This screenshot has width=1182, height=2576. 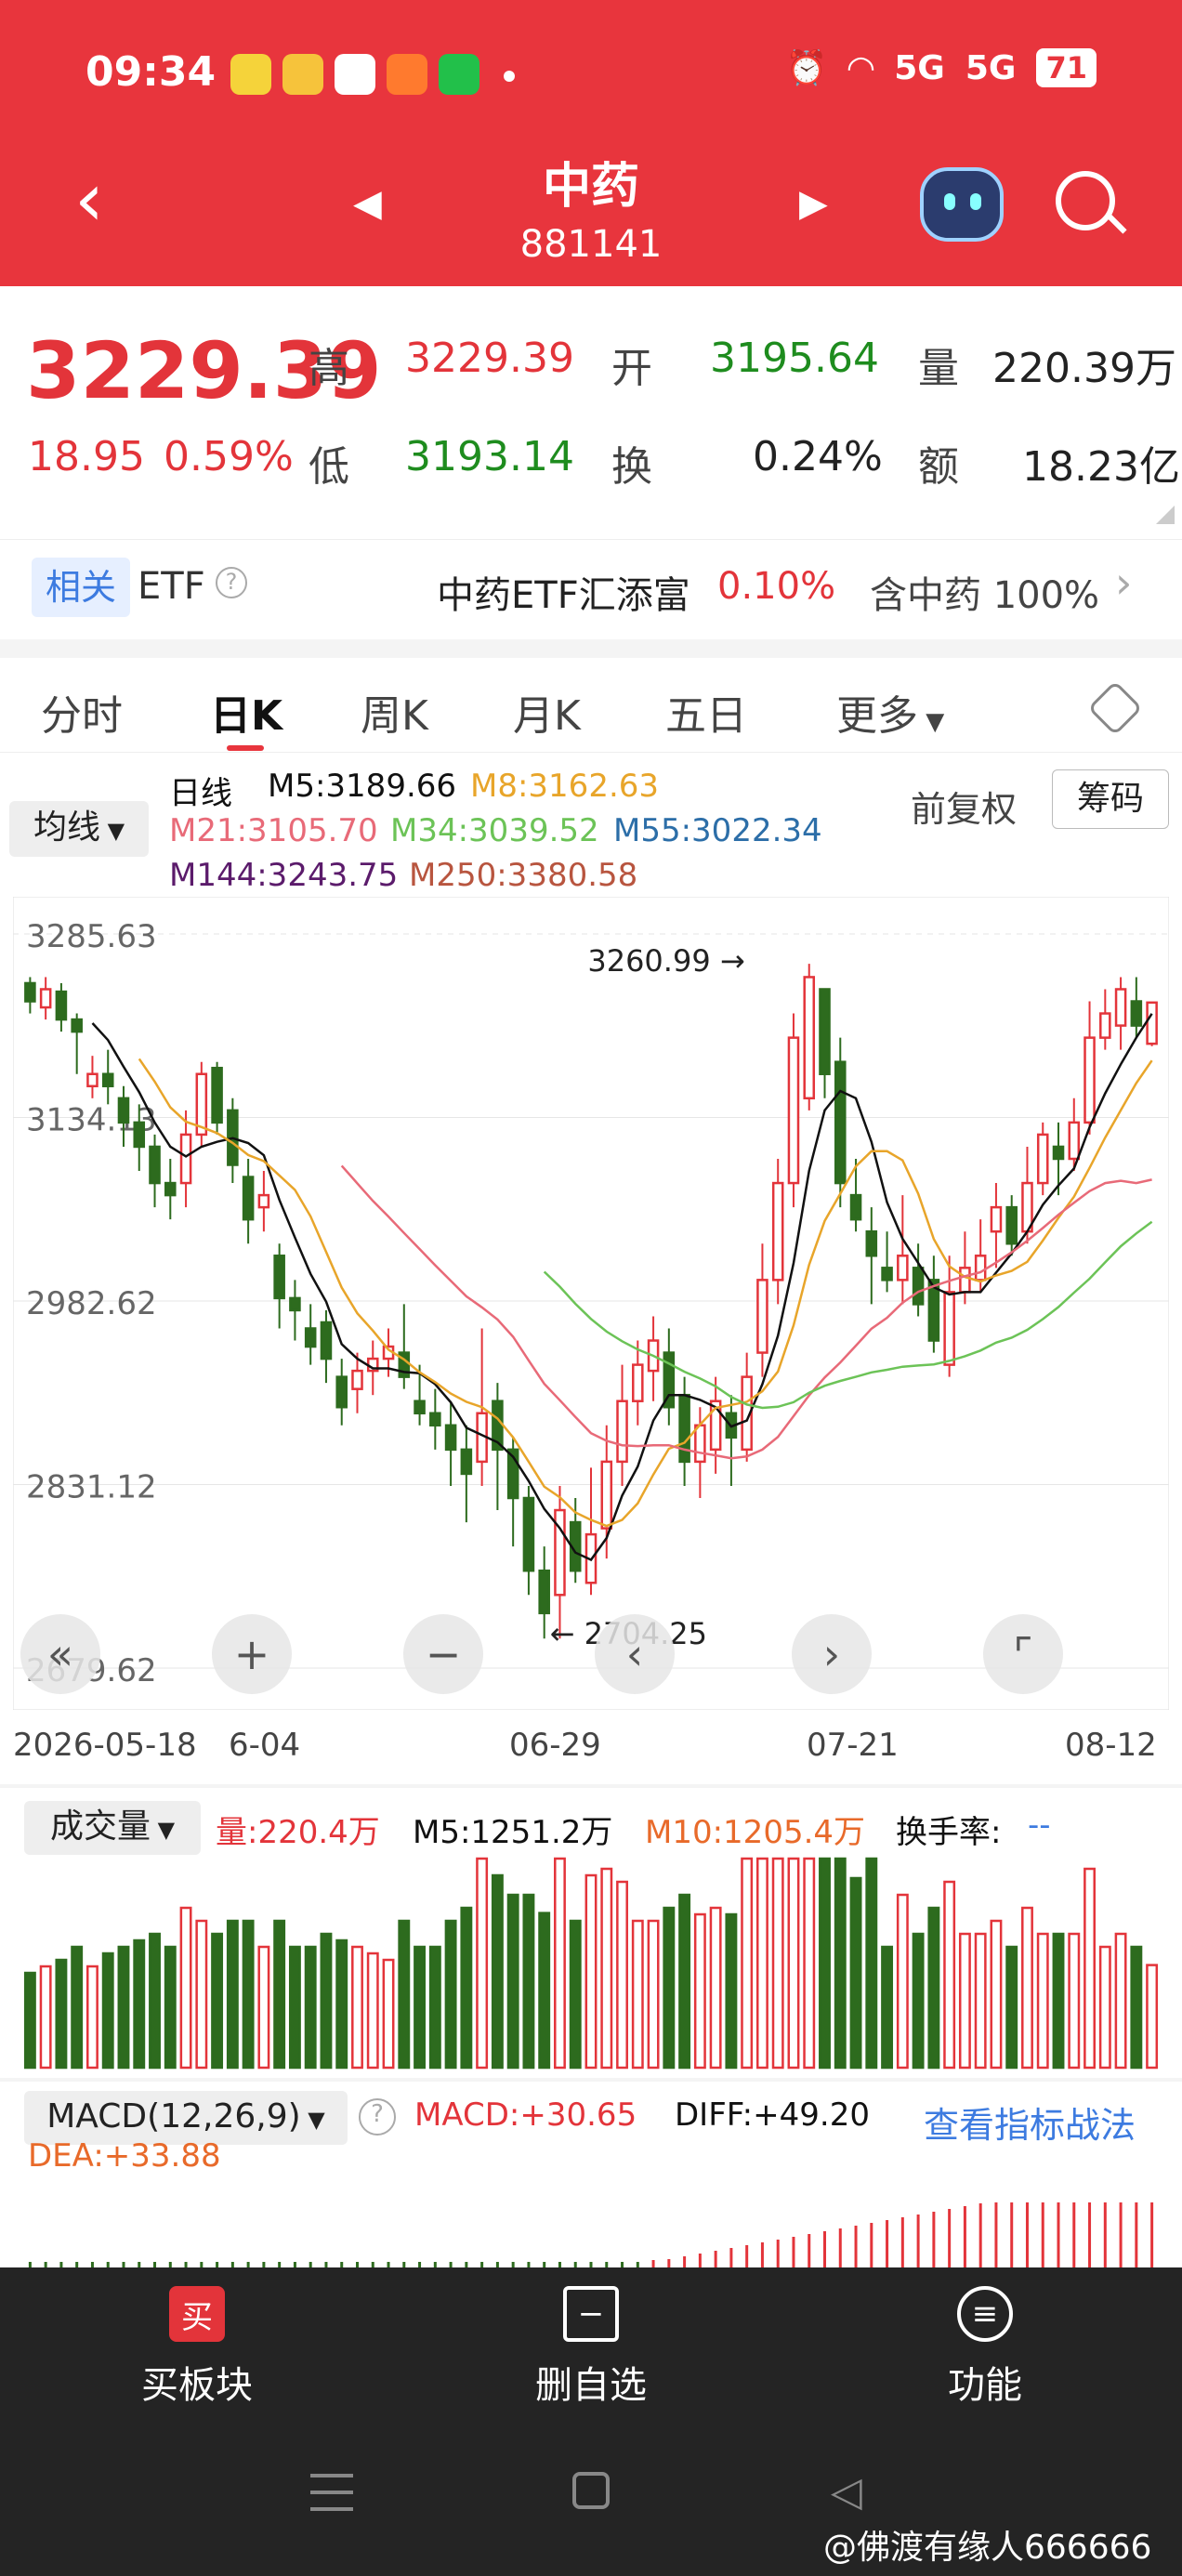 What do you see at coordinates (938, 467) in the screenshot?
I see `amount-label: 额` at bounding box center [938, 467].